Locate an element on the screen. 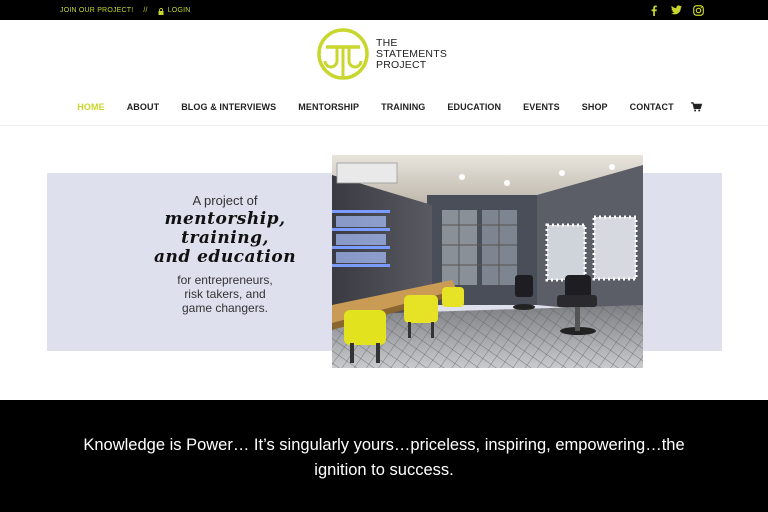  hero-subtitle-line: risk takers, and is located at coordinates (225, 294).